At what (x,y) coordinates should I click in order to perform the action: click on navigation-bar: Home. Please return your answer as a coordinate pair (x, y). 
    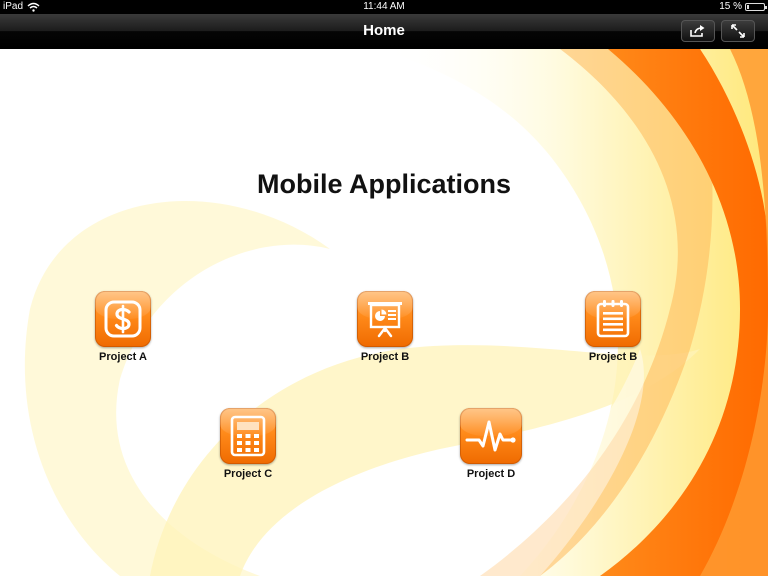
    Looking at the image, I should click on (384, 31).